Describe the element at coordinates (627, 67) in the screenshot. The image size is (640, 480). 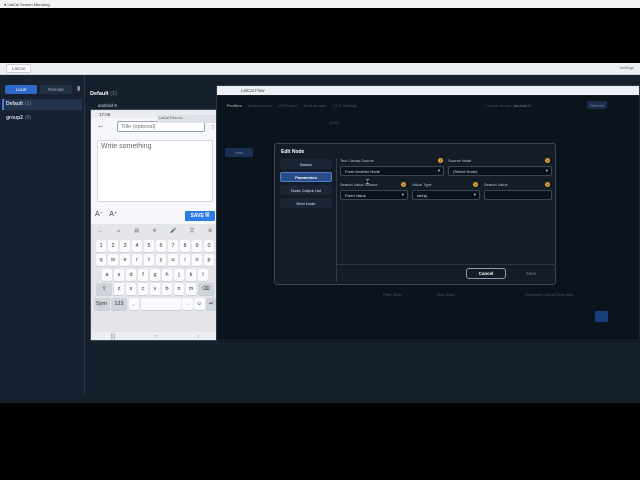
I see `settings-link: Settings` at that location.